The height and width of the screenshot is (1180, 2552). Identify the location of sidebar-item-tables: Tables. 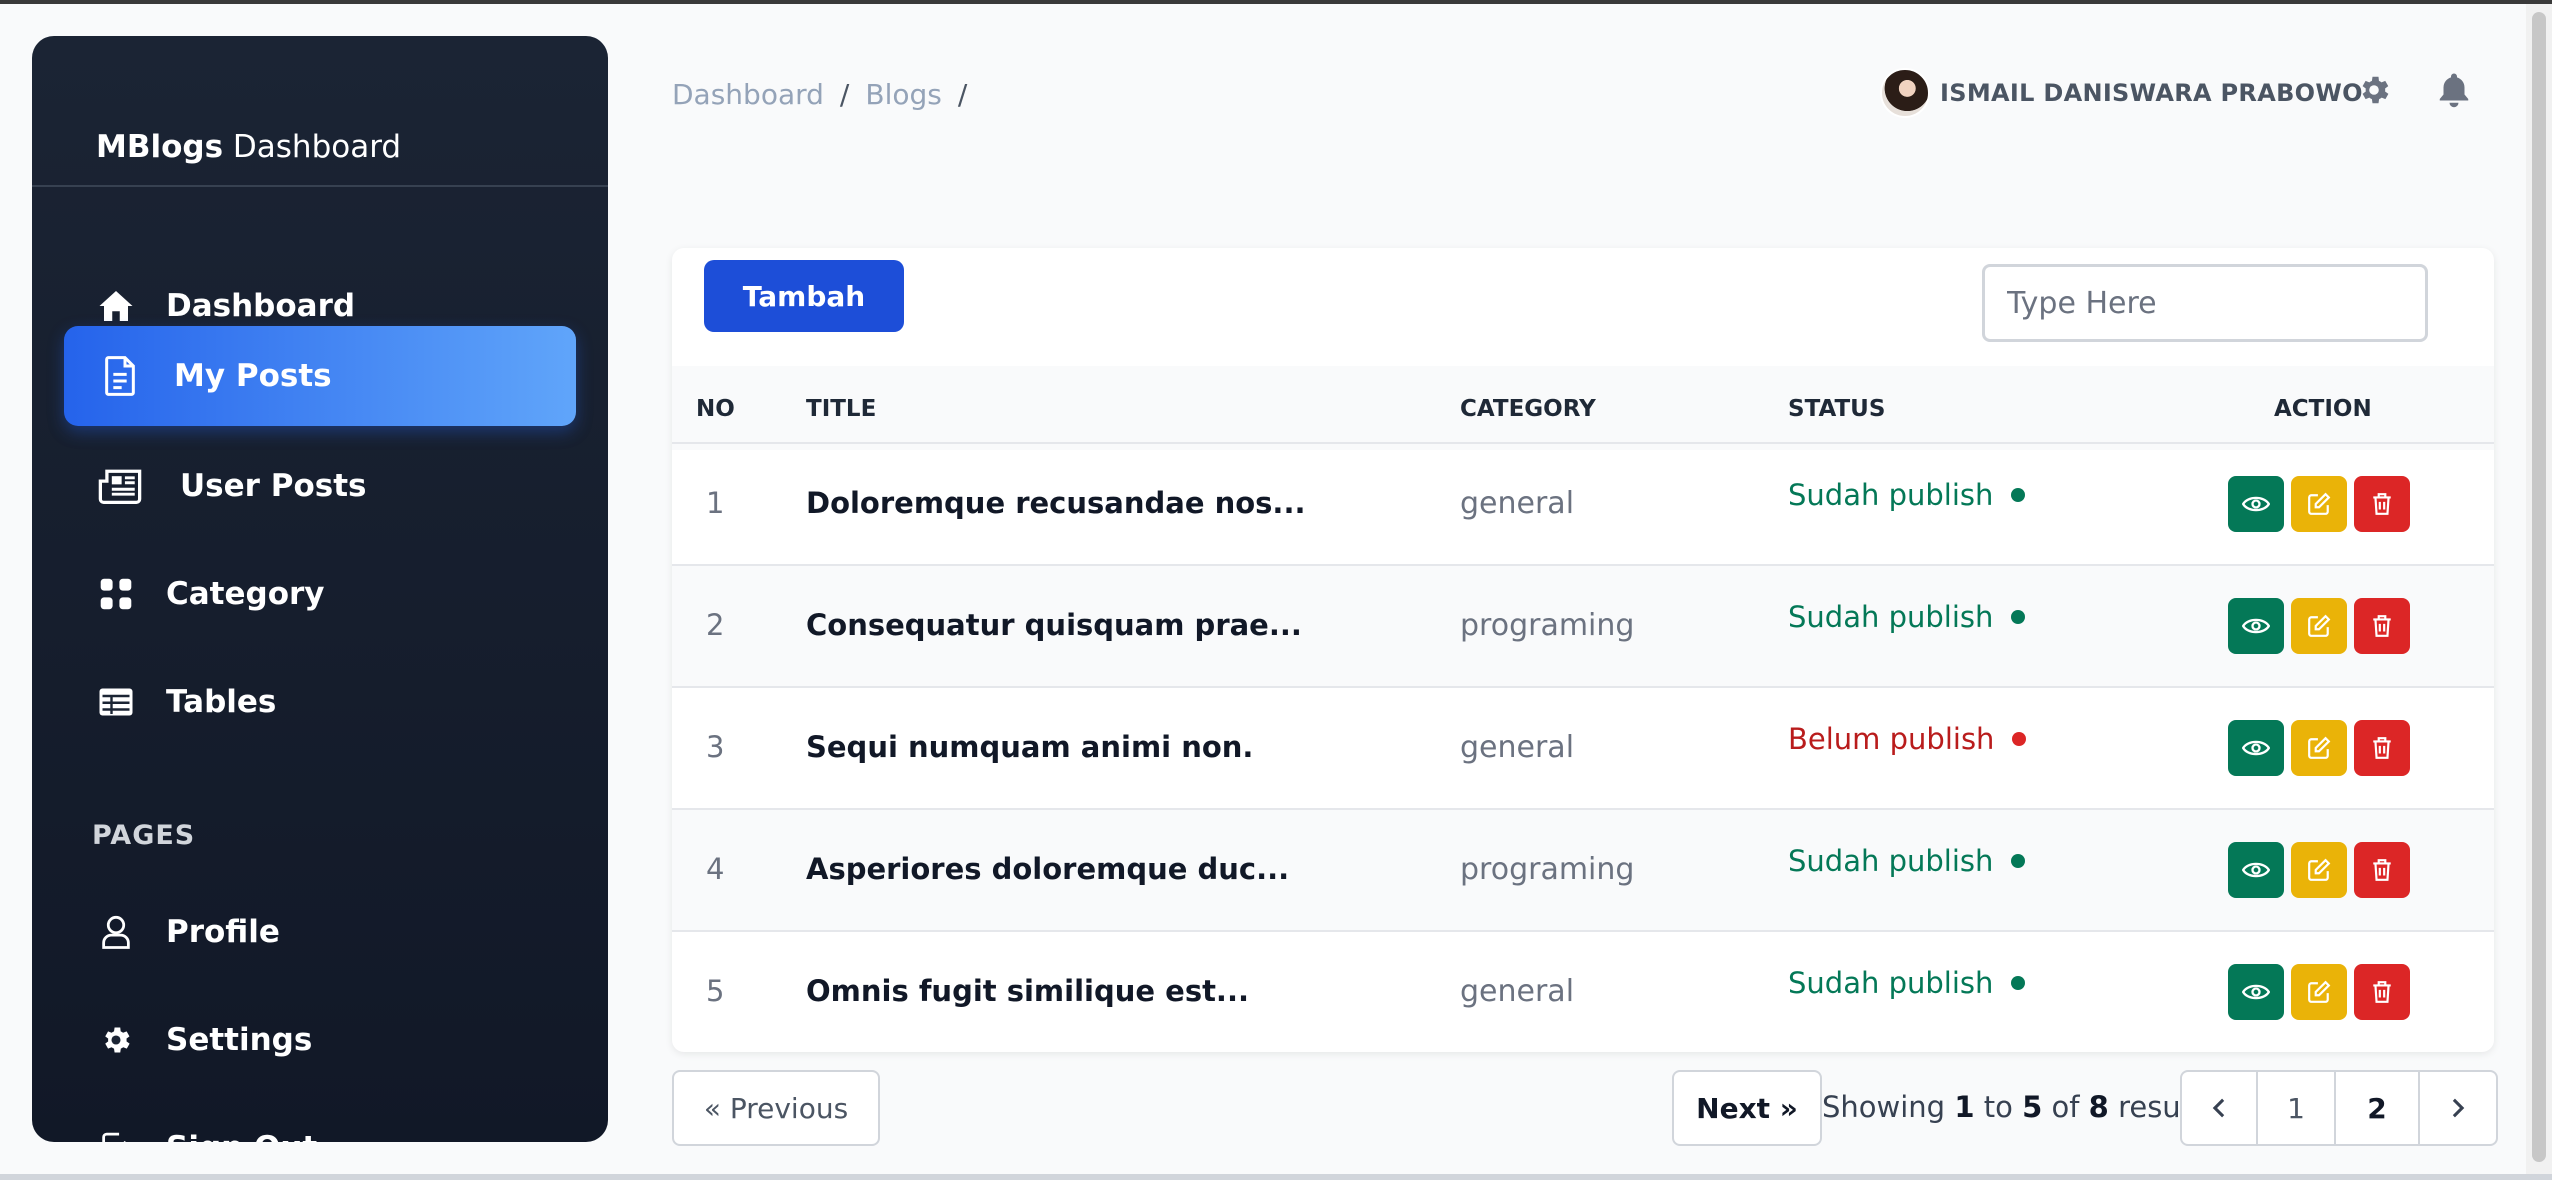
(320, 702).